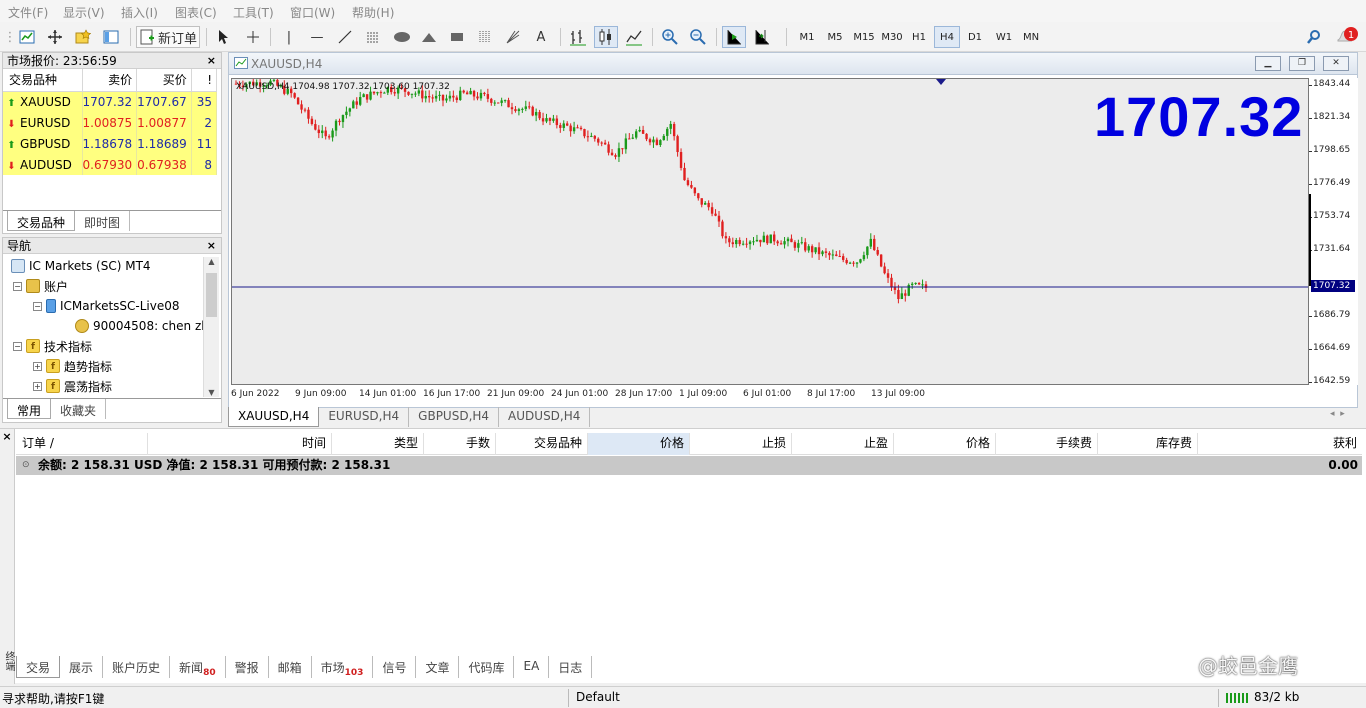 This screenshot has height=708, width=1366. I want to click on menu-window: 窗口(W), so click(312, 10).